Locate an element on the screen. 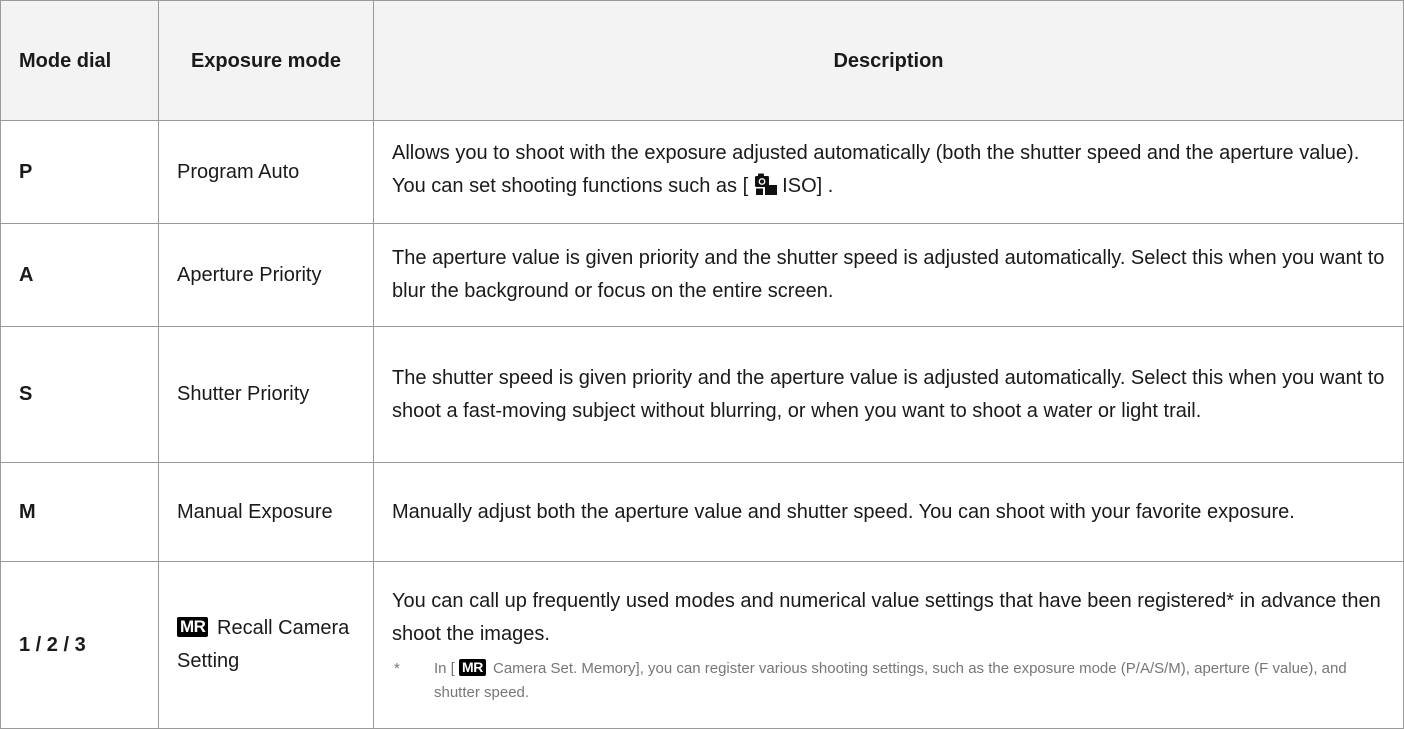 Image resolution: width=1404 pixels, height=729 pixels. footnote-mark: * is located at coordinates (397, 668).